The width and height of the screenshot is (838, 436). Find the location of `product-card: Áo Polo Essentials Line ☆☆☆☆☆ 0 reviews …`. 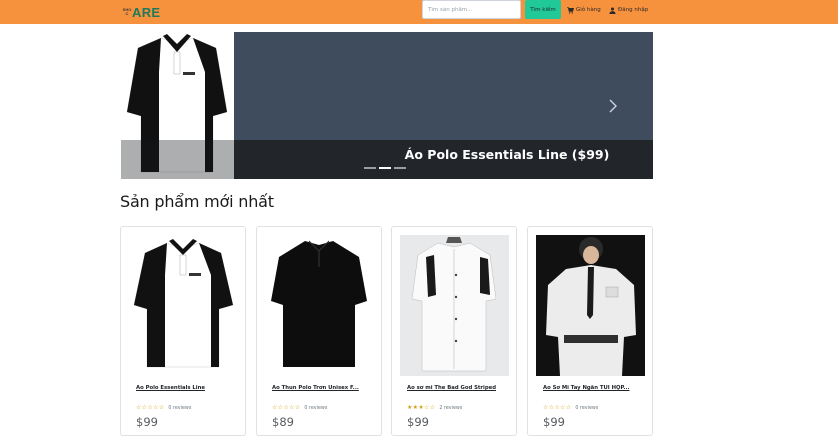

product-card: Áo Polo Essentials Line ☆☆☆☆☆ 0 reviews … is located at coordinates (183, 331).